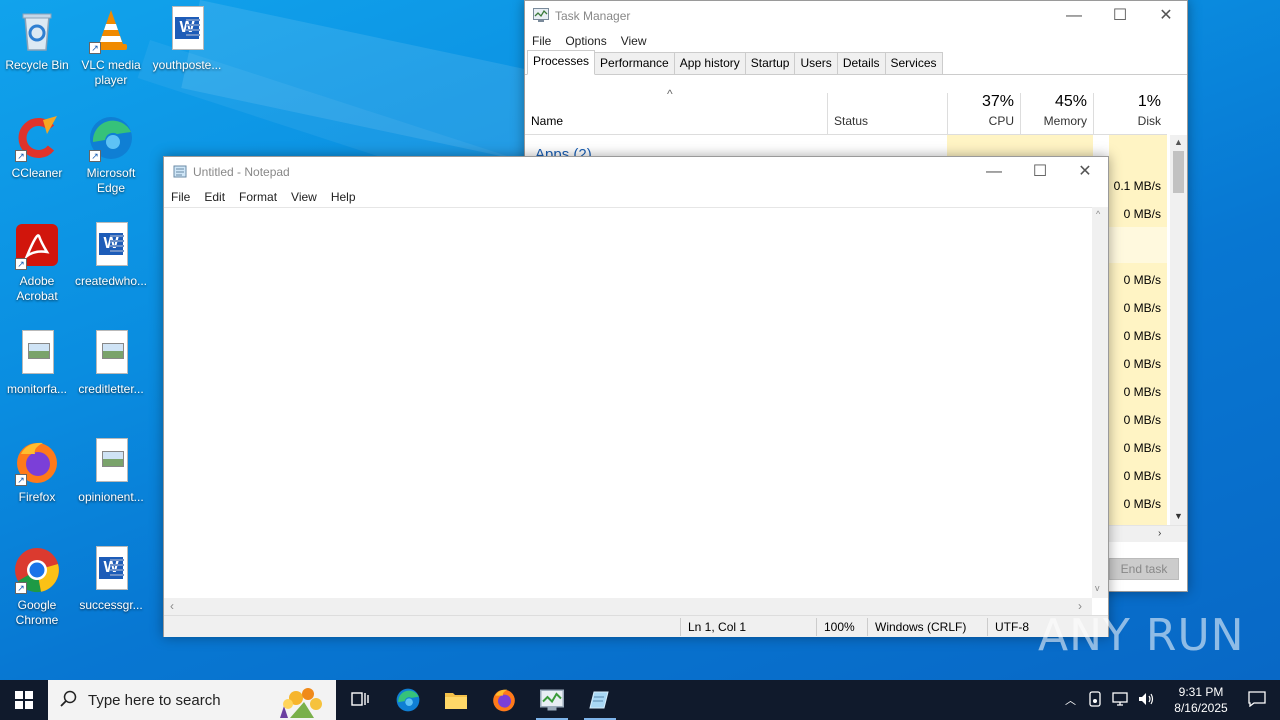  I want to click on network-icon, so click(1120, 700).